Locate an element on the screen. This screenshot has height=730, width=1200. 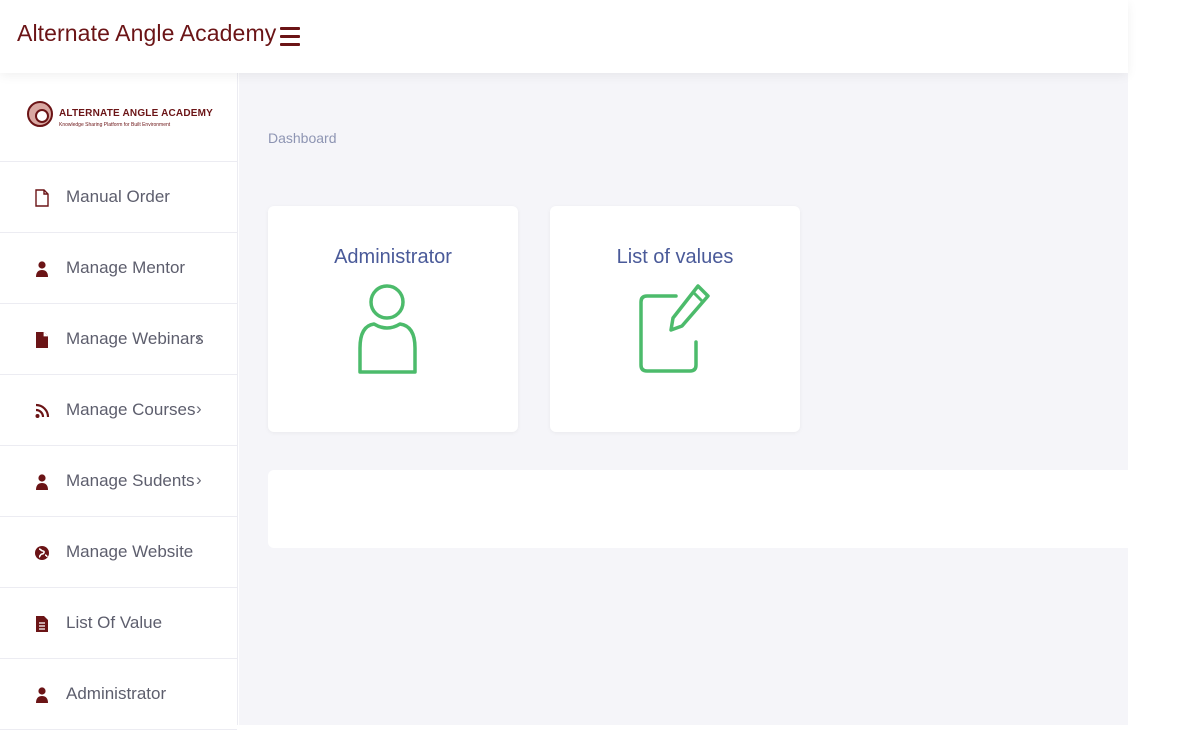
sidebar-item-label: Manage Courses is located at coordinates (131, 409).